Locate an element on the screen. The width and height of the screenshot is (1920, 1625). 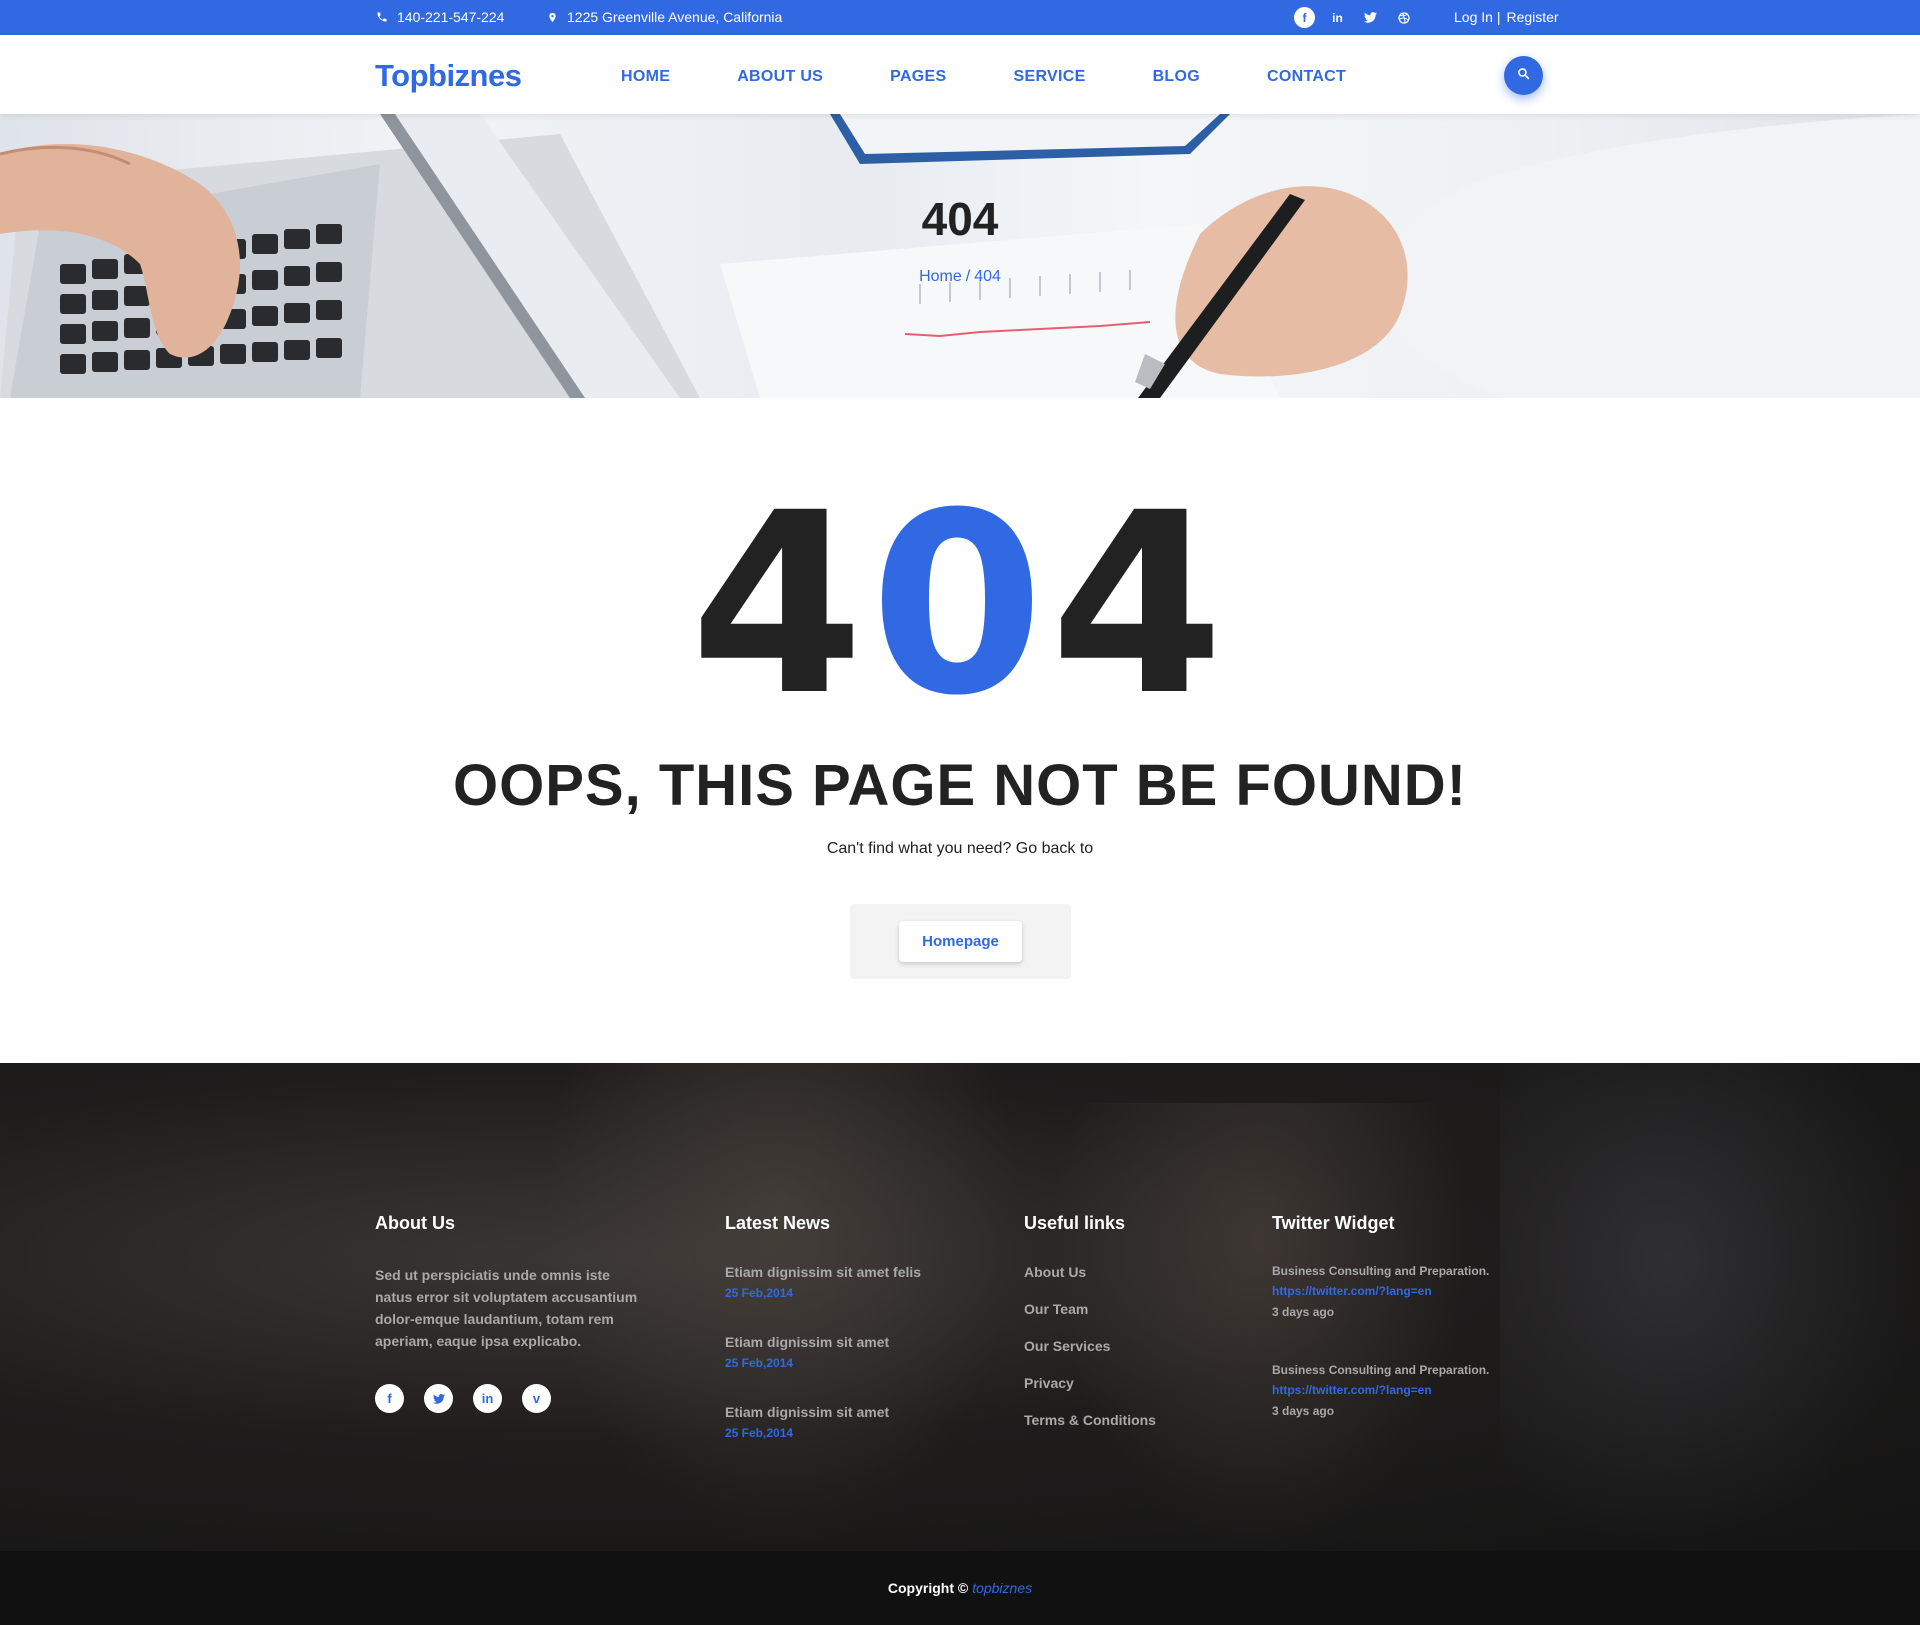
phone-icon is located at coordinates (382, 17).